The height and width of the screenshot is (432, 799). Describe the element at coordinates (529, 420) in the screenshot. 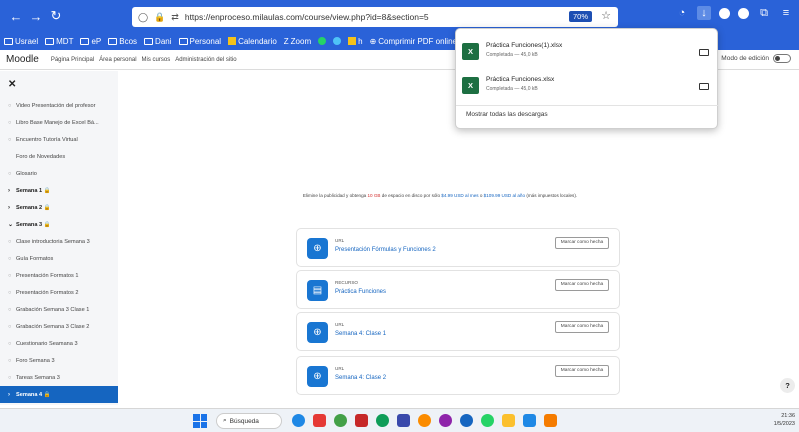

I see `store-icon` at that location.